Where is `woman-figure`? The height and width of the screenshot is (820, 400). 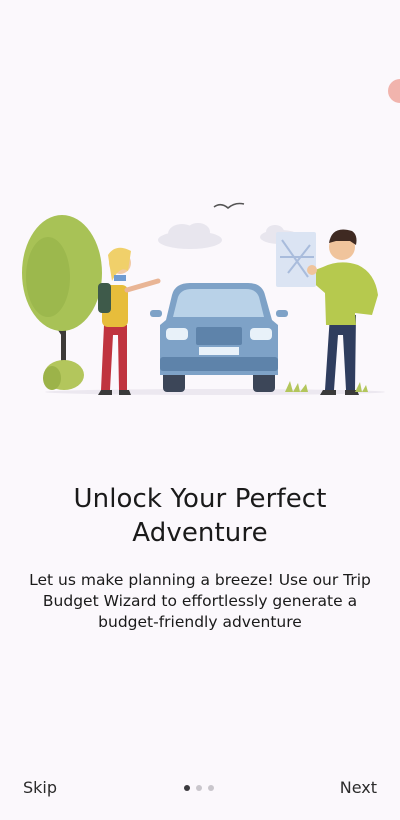 woman-figure is located at coordinates (129, 321).